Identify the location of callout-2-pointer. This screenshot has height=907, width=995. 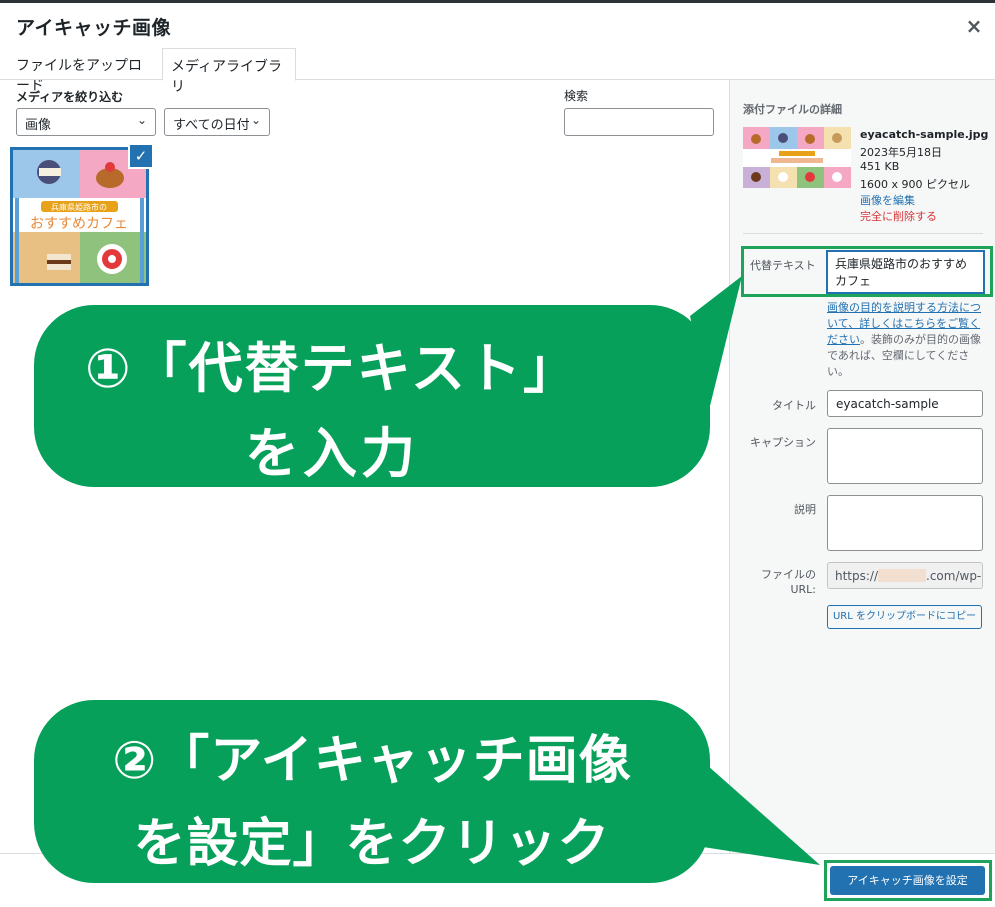
(755, 807).